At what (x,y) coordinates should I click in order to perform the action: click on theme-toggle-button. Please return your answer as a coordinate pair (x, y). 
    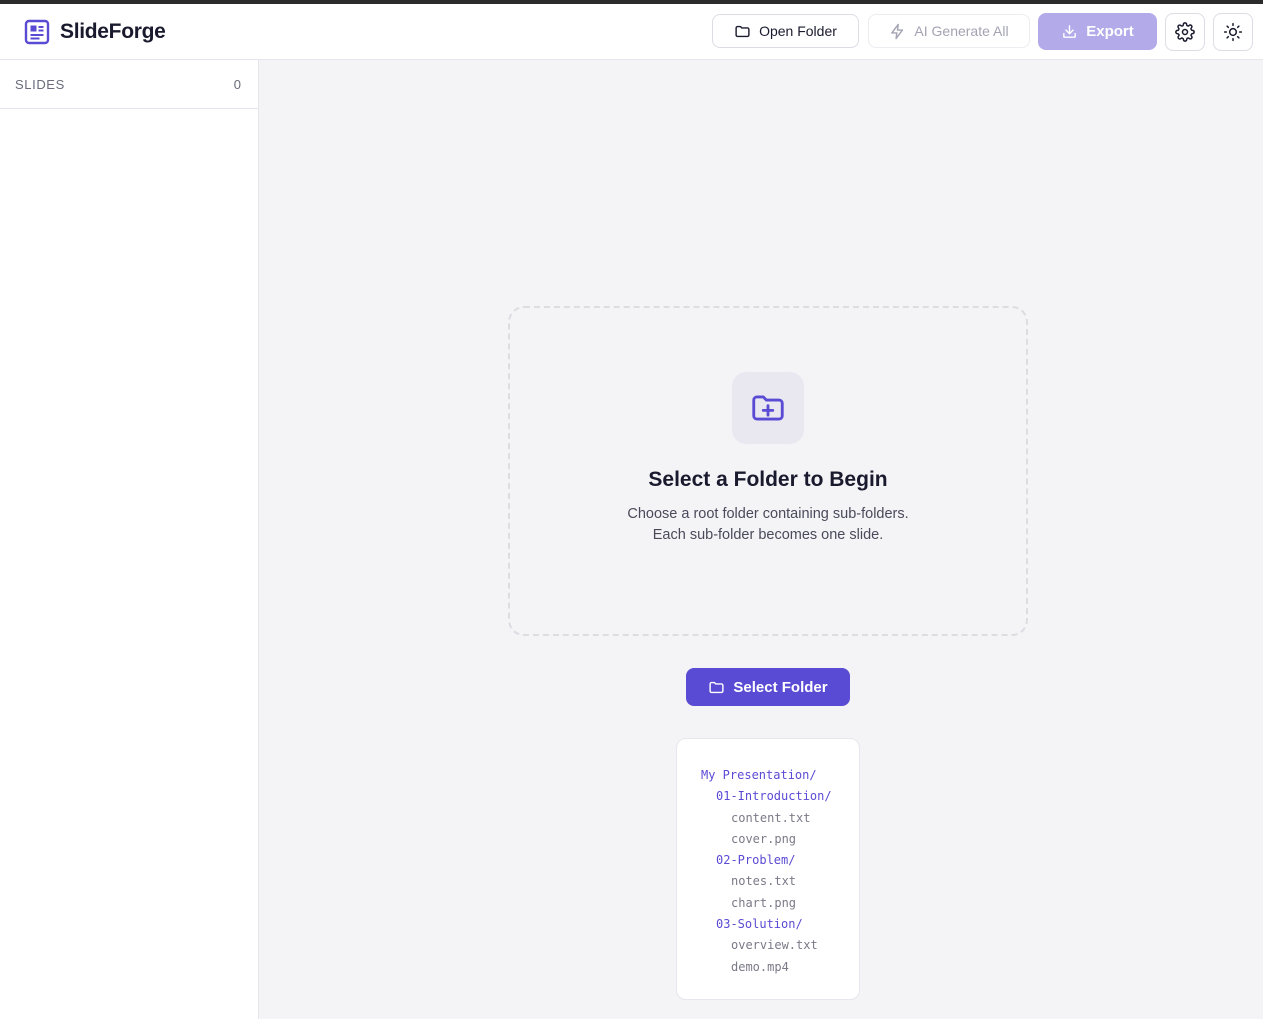
    Looking at the image, I should click on (1233, 32).